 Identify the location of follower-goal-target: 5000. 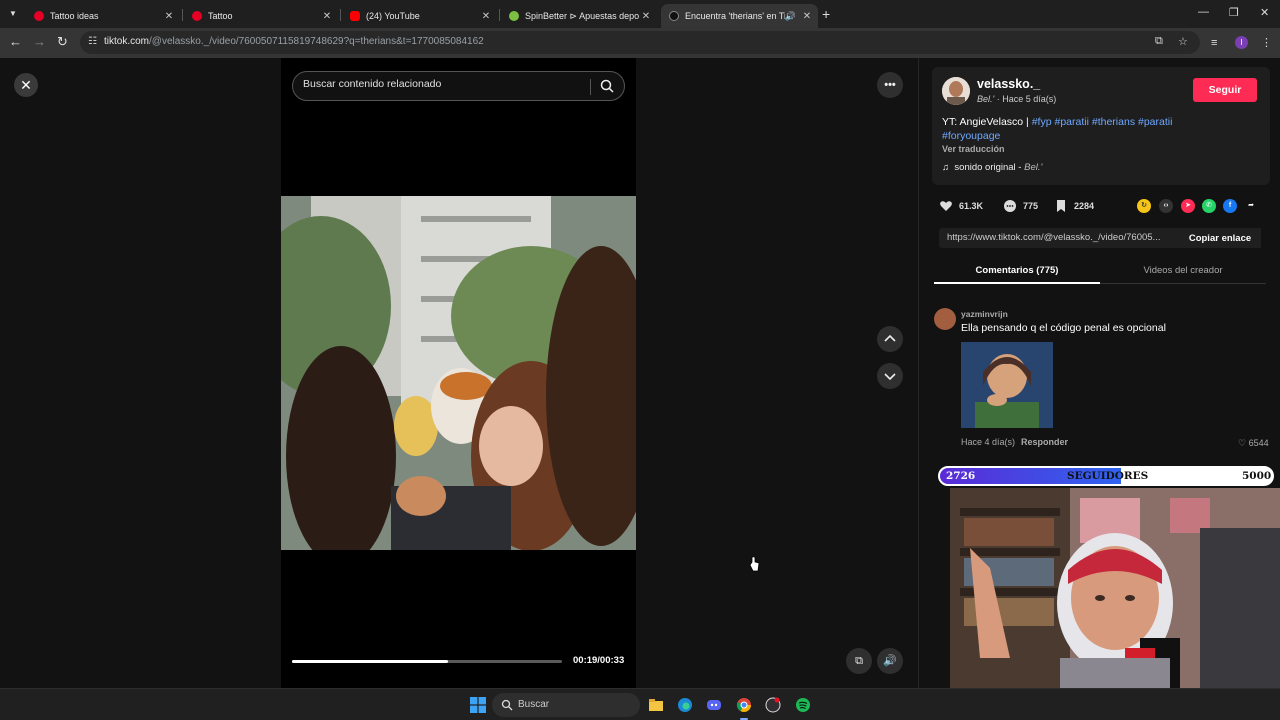
(1257, 476).